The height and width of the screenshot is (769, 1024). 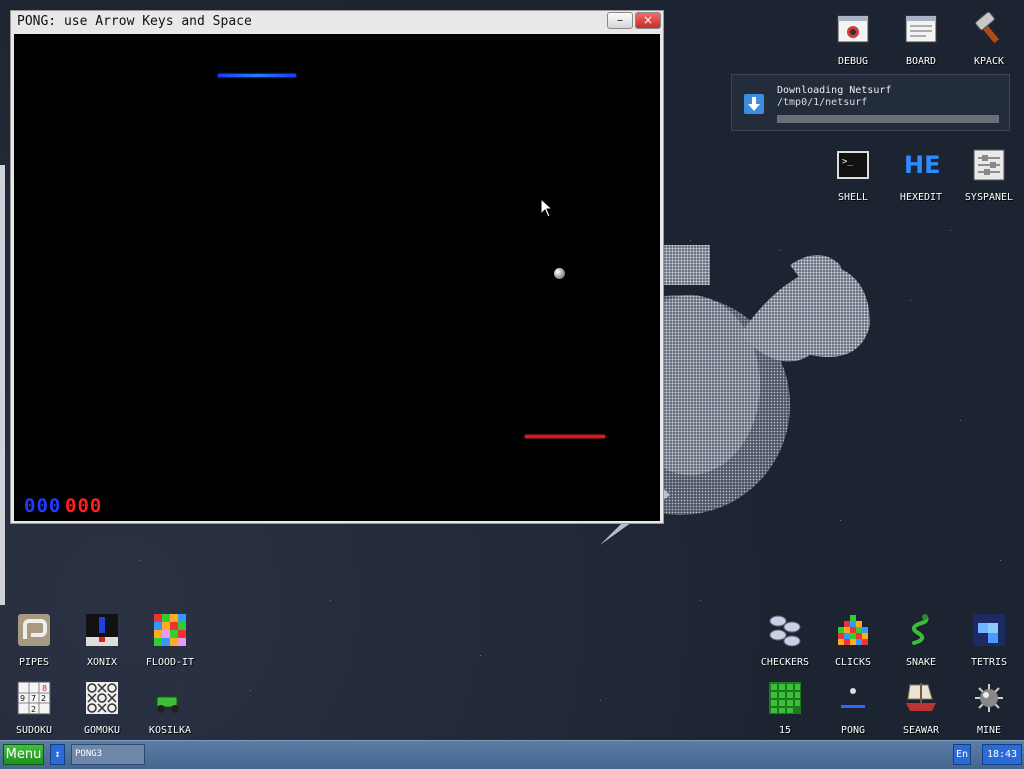 What do you see at coordinates (921, 698) in the screenshot?
I see `ship-icon` at bounding box center [921, 698].